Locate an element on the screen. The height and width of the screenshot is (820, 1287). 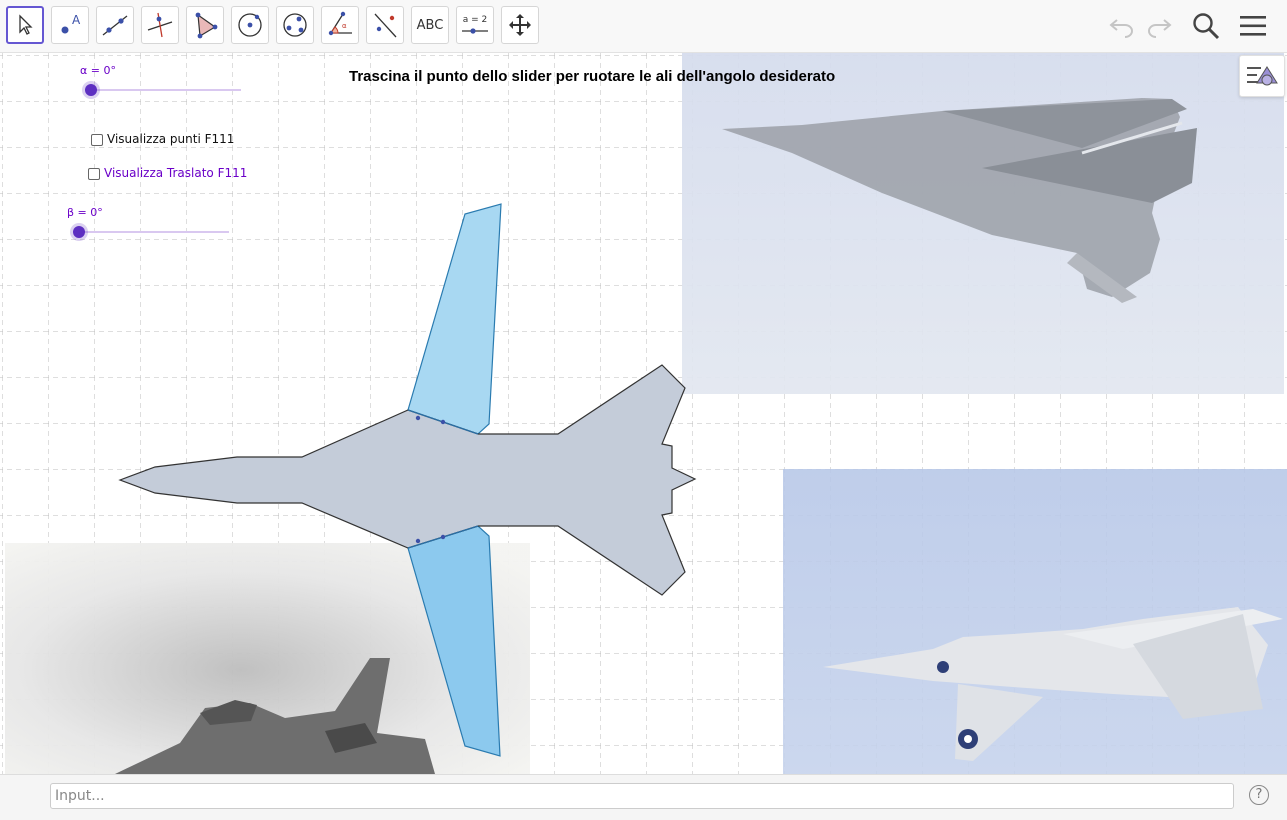
undo-icon is located at coordinates (1121, 28).